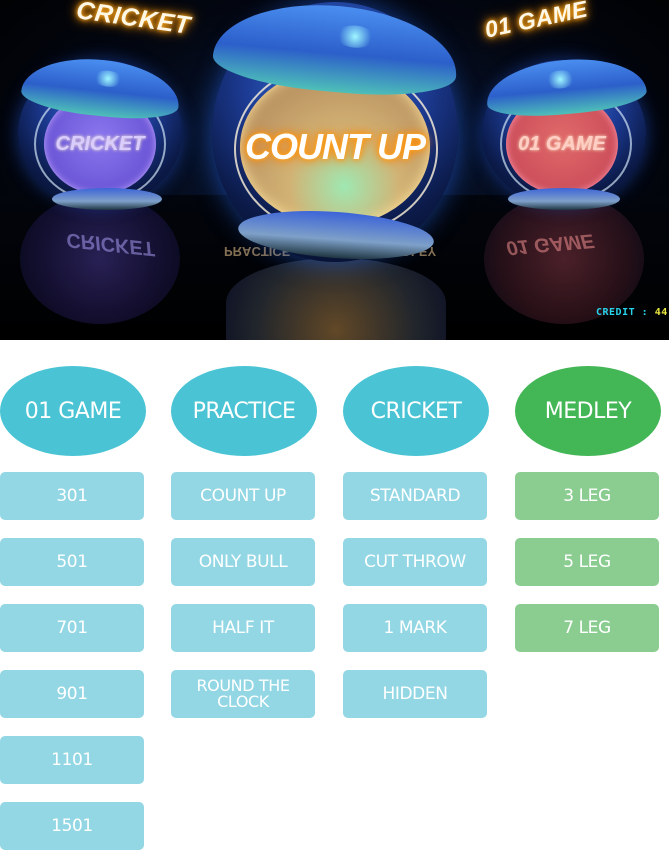  I want to click on sphere-button-count-up: COUNT UP, so click(336, 132).